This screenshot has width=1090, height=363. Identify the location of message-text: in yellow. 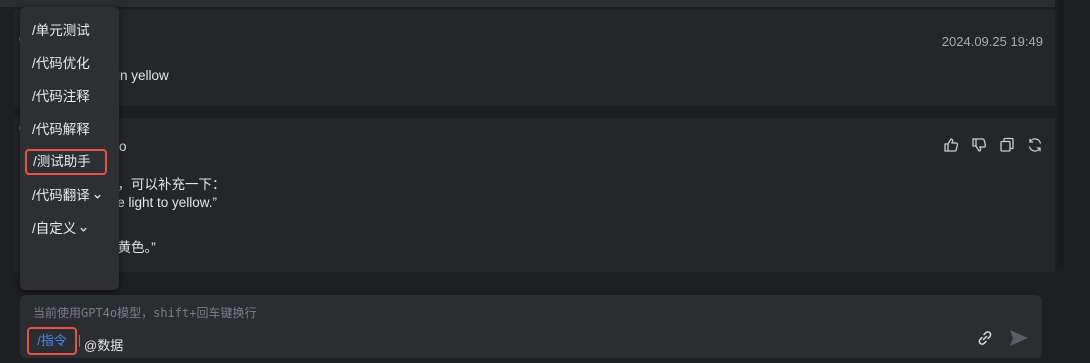
(143, 75).